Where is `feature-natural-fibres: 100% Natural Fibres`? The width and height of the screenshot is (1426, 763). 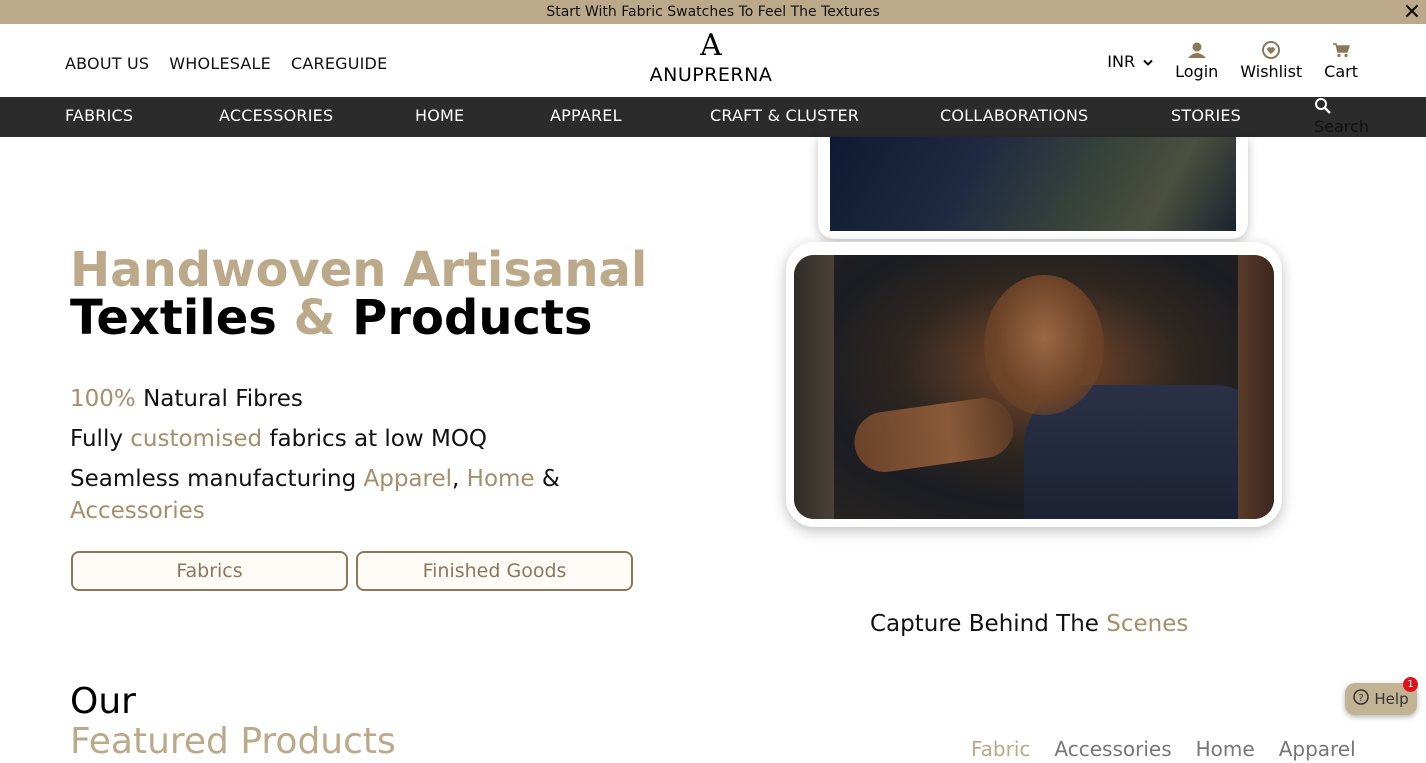 feature-natural-fibres: 100% Natural Fibres is located at coordinates (186, 399).